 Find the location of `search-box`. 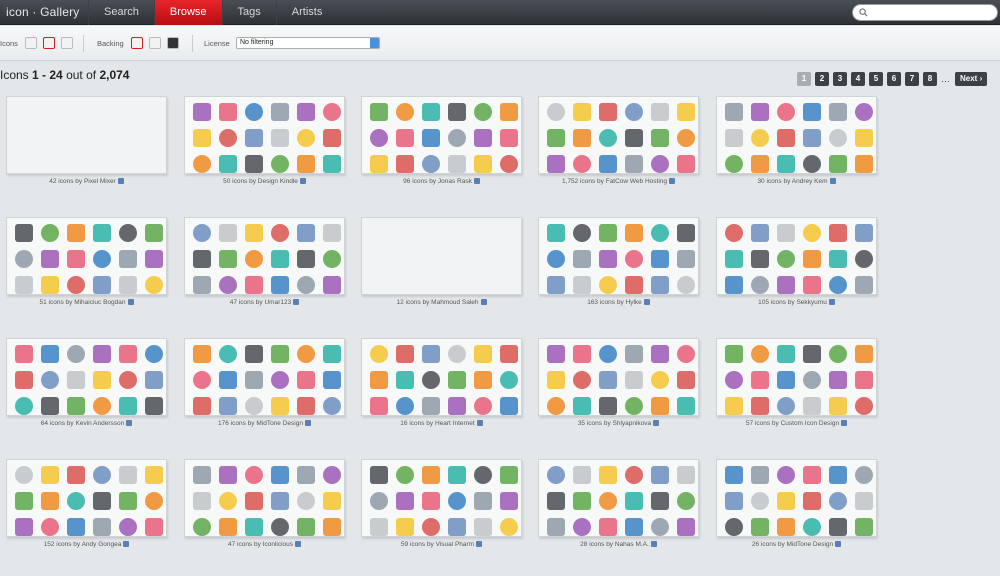

search-box is located at coordinates (925, 12).